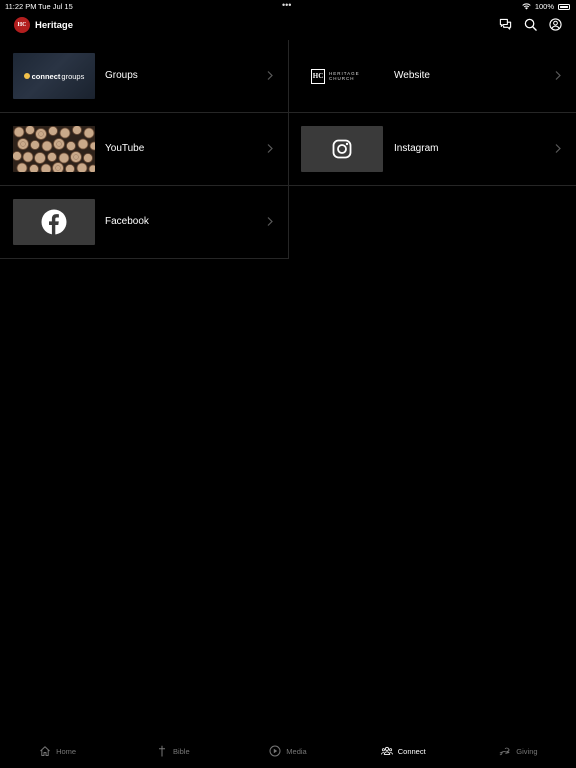 The height and width of the screenshot is (768, 576). I want to click on youtube-thumbnail, so click(54, 149).